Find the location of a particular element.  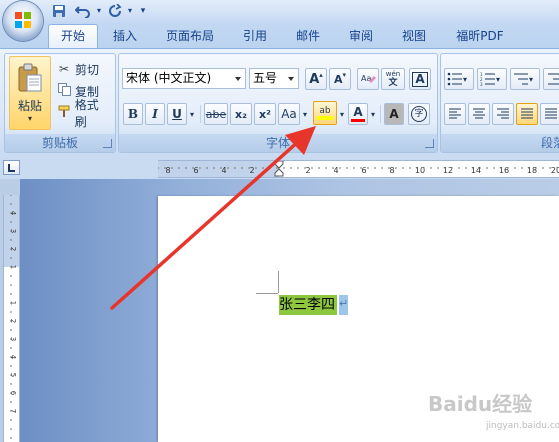

paragraph-group: ▾ 123 ▾ ▾ 段落 is located at coordinates (499, 103).